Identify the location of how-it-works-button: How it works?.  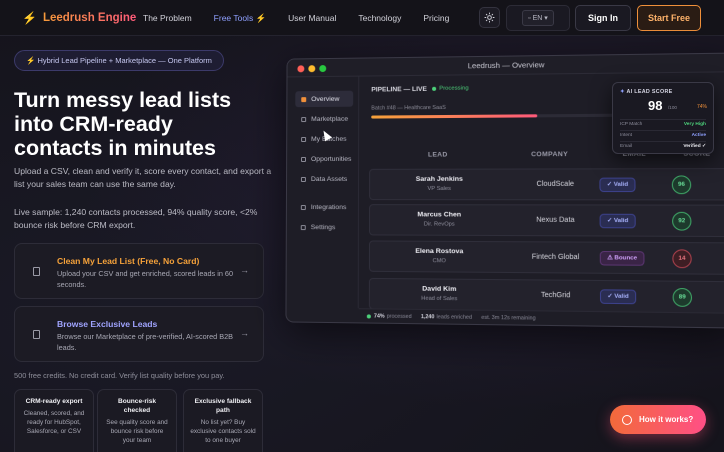
(658, 419).